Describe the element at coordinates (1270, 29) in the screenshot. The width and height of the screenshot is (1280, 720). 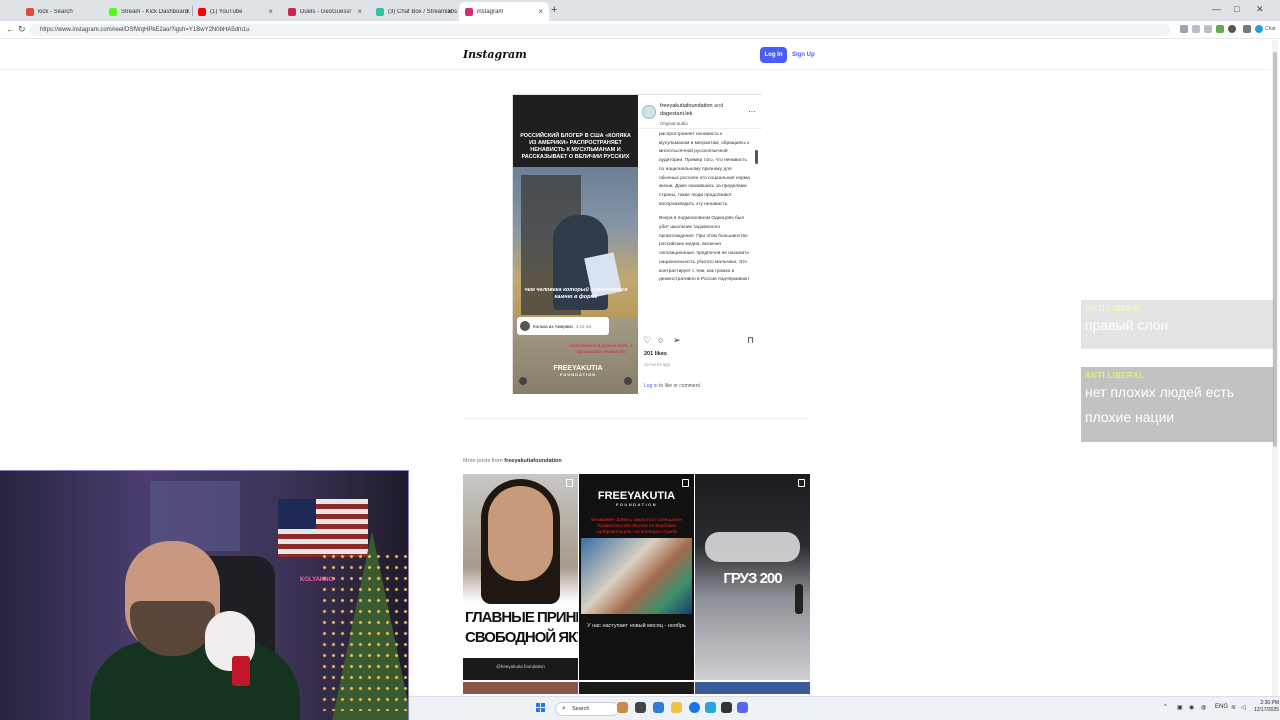
I see `profile-label: Chat` at that location.